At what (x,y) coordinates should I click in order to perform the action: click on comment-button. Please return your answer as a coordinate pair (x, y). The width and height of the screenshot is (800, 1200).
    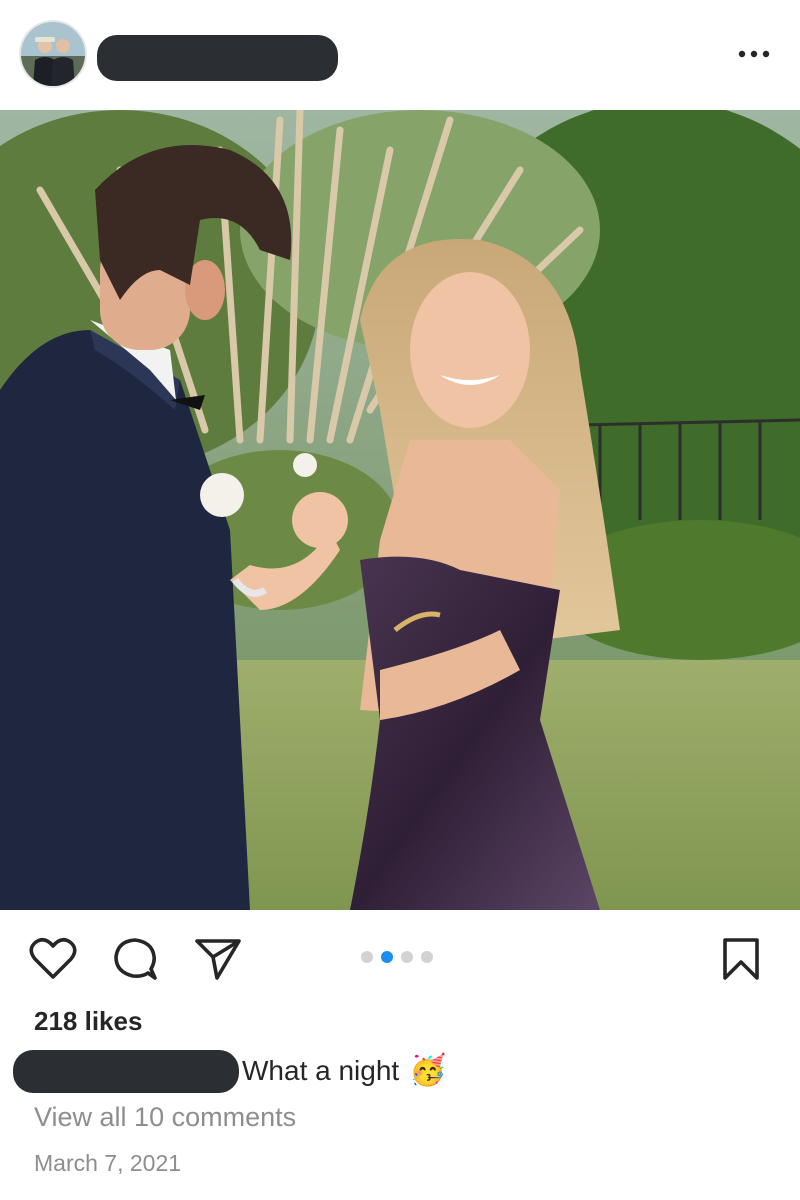
    Looking at the image, I should click on (135, 959).